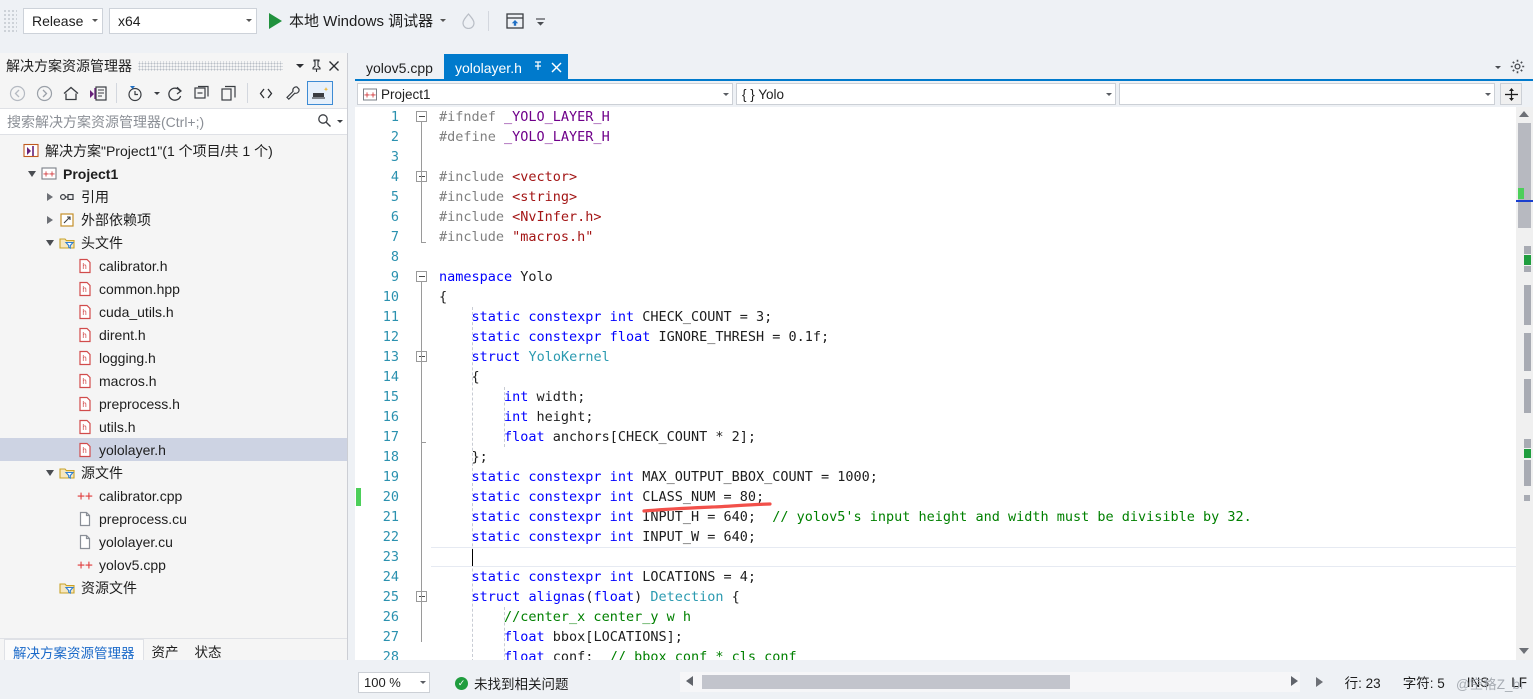 Image resolution: width=1533 pixels, height=699 pixels. I want to click on editor-tab-yolov5-cpp: yolov5.cpp, so click(399, 67).